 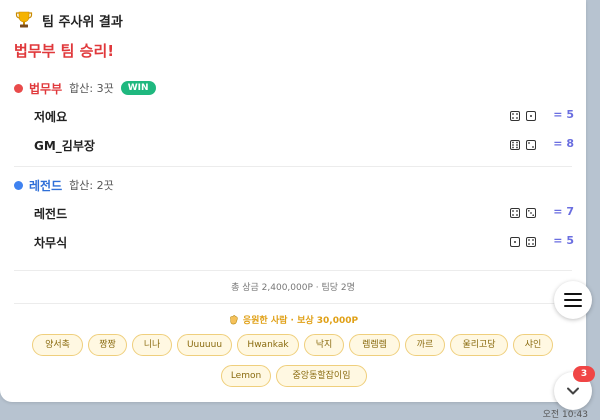 What do you see at coordinates (515, 145) in the screenshot?
I see `die-face-6-icon` at bounding box center [515, 145].